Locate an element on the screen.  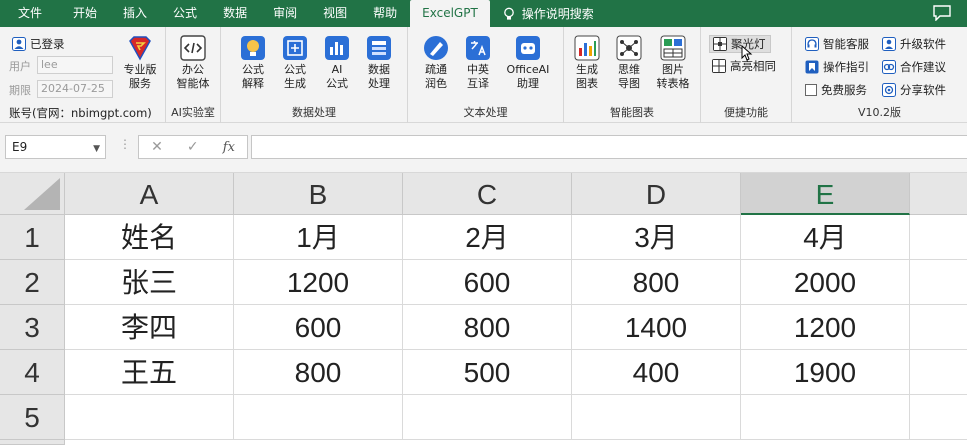
tab-insert: 插入 is located at coordinates (135, 13).